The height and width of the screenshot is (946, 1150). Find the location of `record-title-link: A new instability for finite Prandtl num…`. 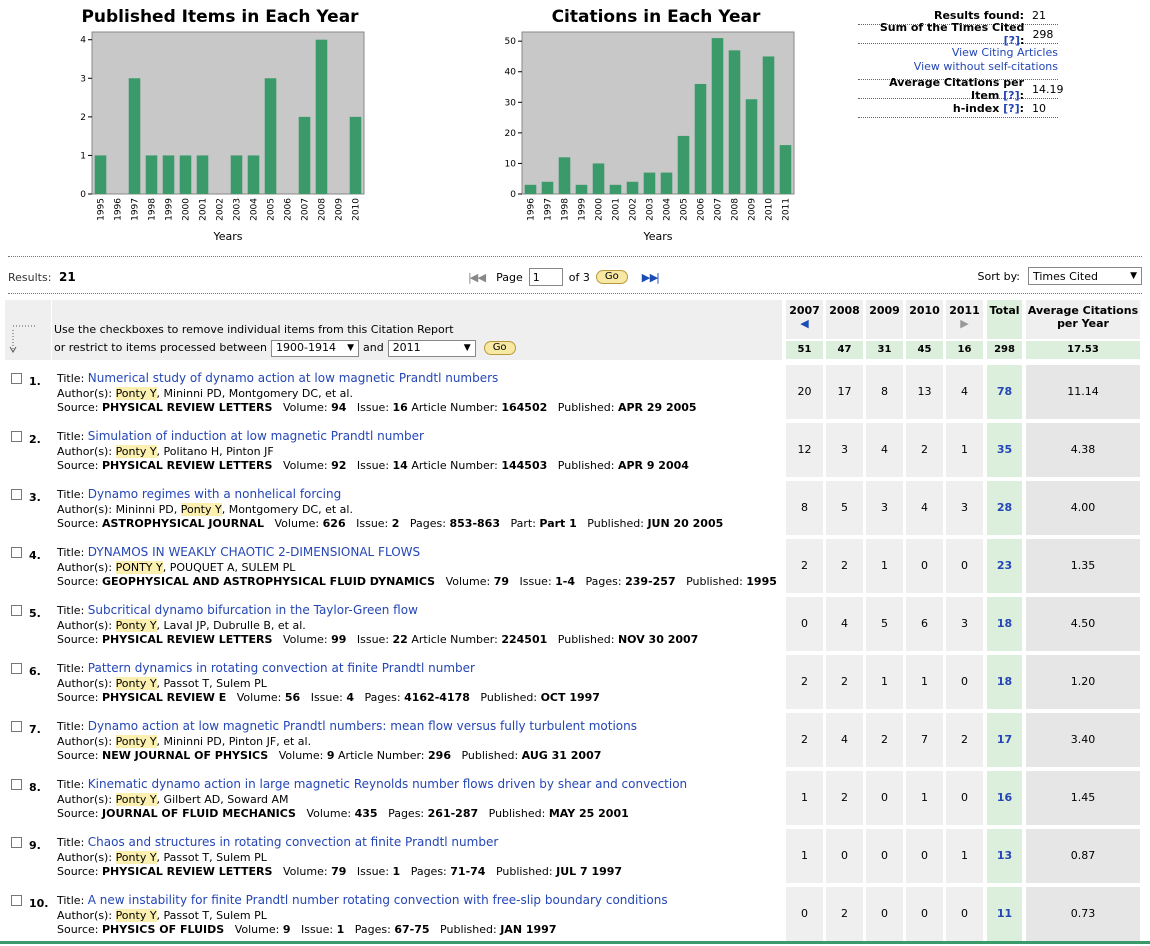

record-title-link: A new instability for finite Prandtl num… is located at coordinates (378, 900).